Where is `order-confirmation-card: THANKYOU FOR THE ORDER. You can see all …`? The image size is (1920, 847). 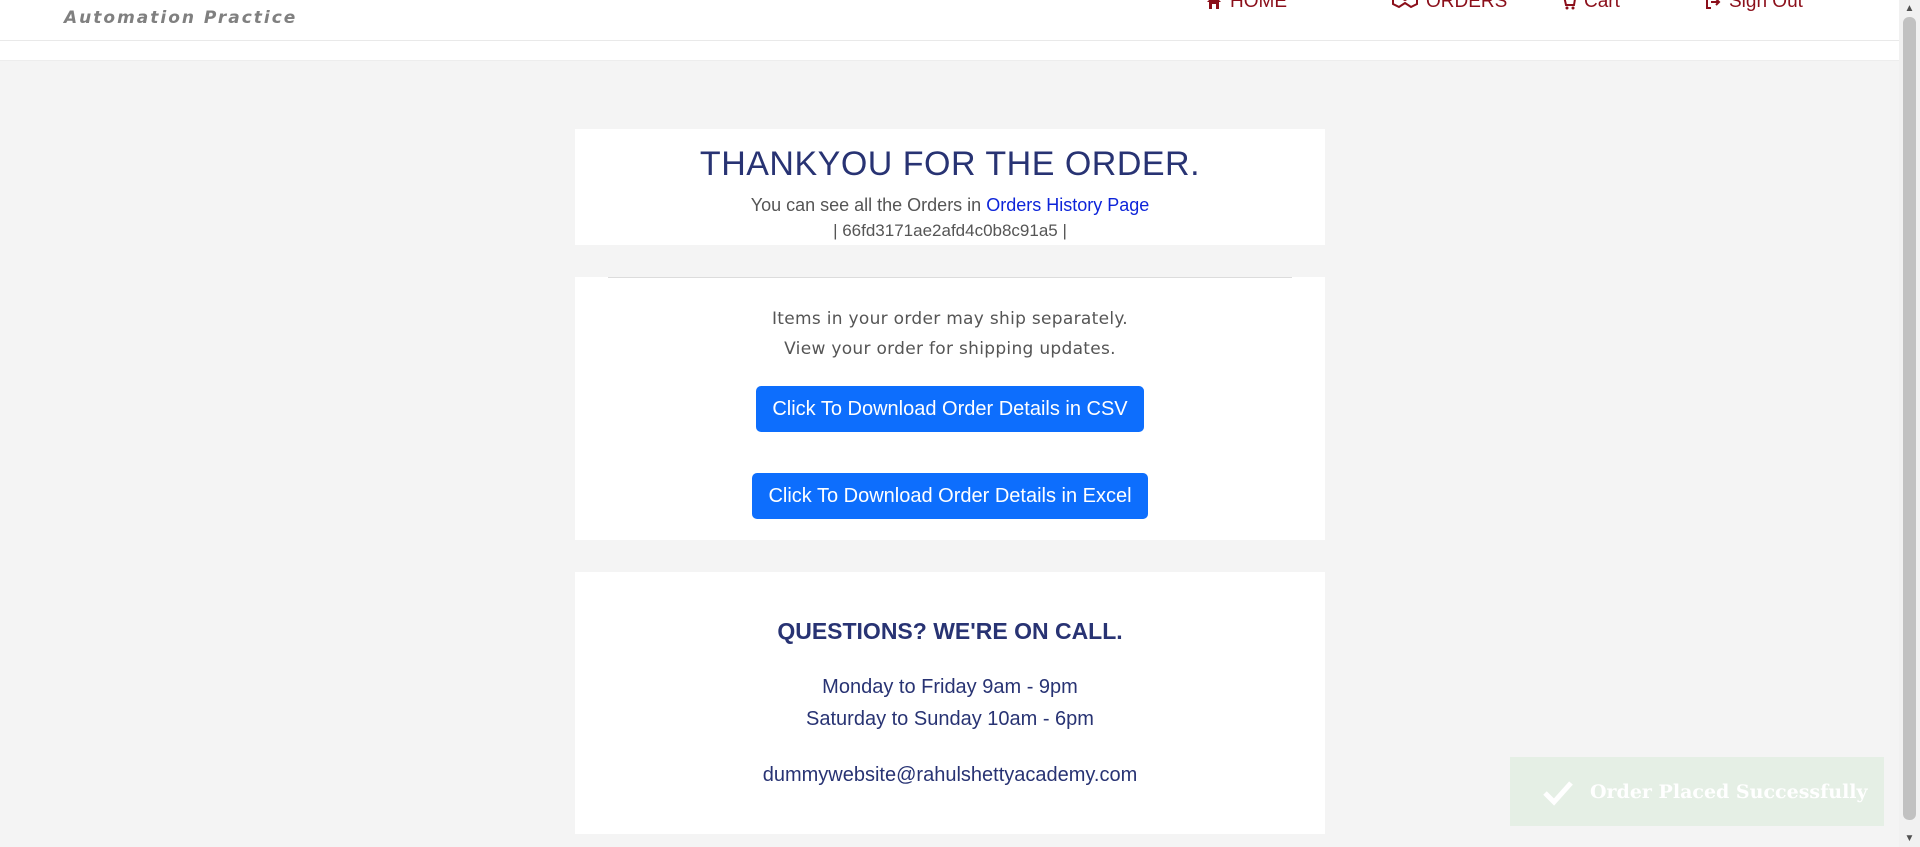
order-confirmation-card: THANKYOU FOR THE ORDER. You can see all … is located at coordinates (950, 187).